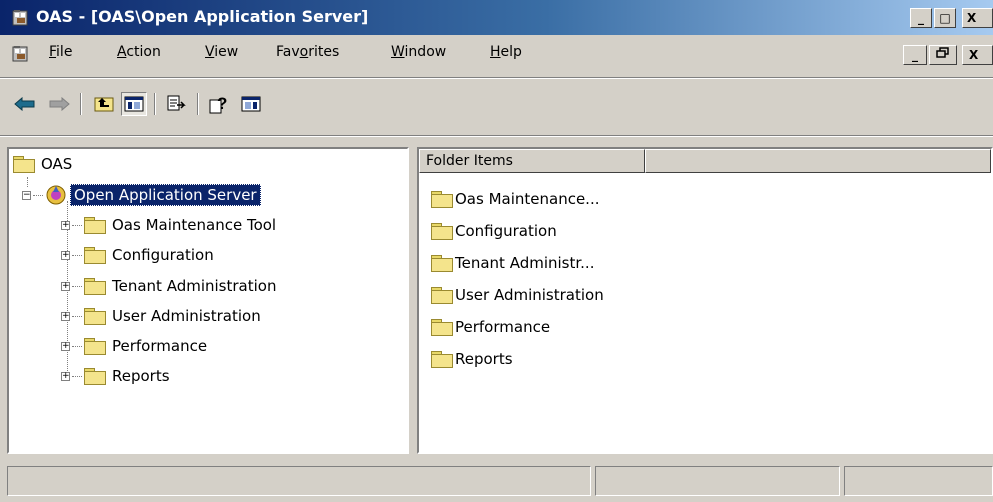 The height and width of the screenshot is (502, 993). What do you see at coordinates (163, 255) in the screenshot?
I see `tree-item-label: Configuration` at bounding box center [163, 255].